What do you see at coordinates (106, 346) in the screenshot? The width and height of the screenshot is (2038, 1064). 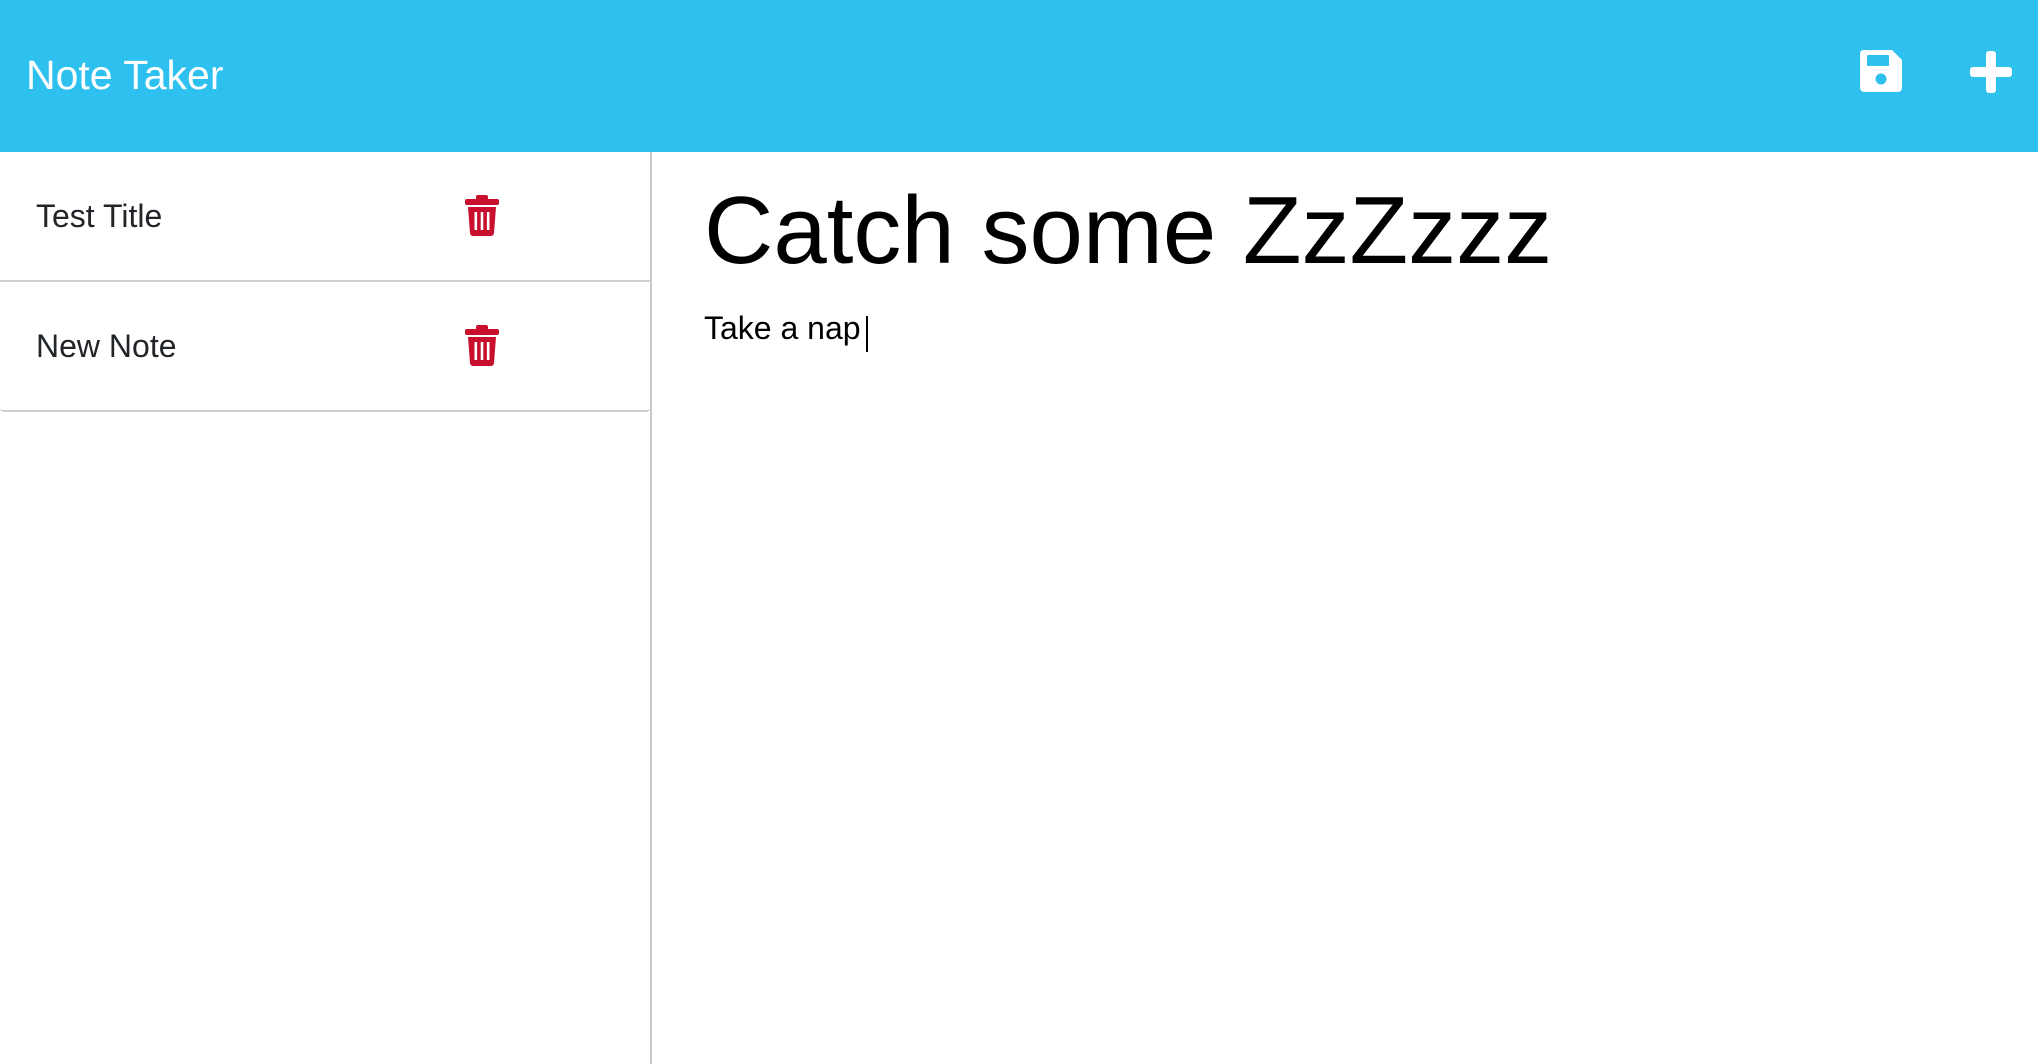 I see `note-title: New Note` at bounding box center [106, 346].